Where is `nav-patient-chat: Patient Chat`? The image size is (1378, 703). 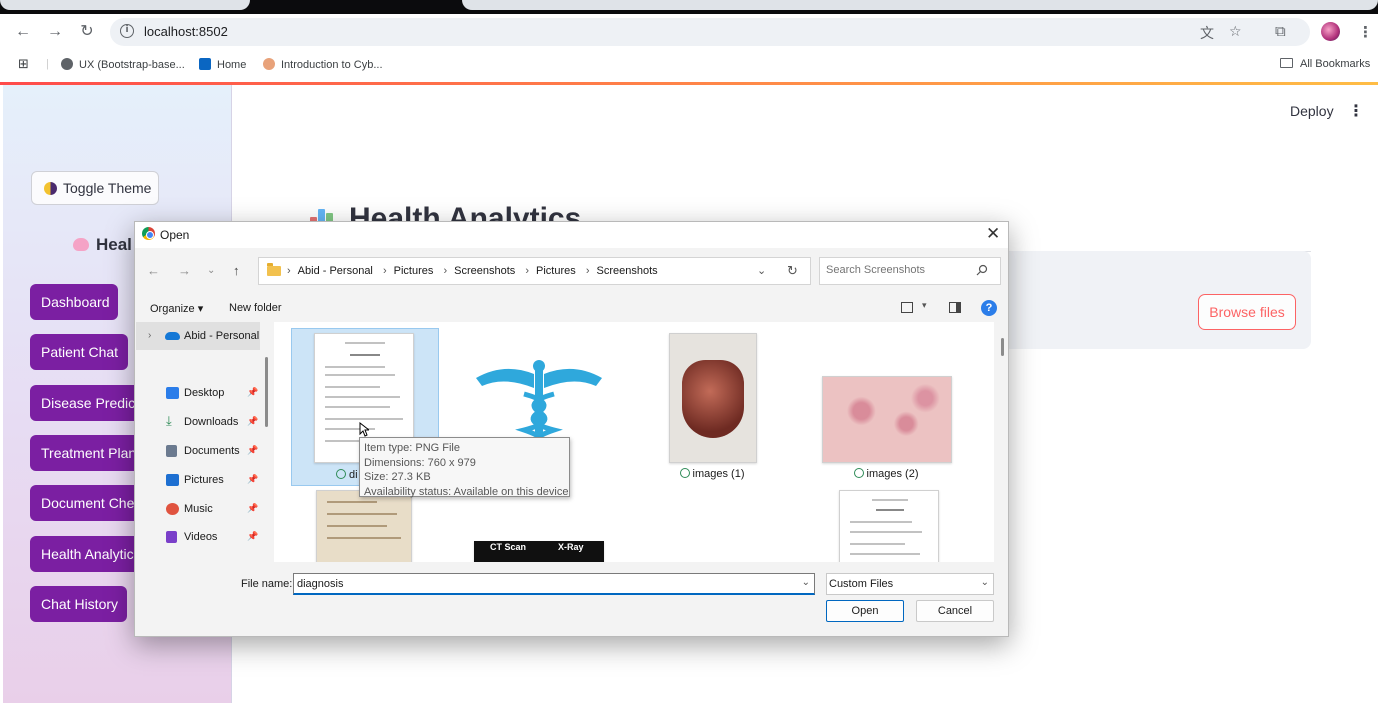
nav-patient-chat: Patient Chat is located at coordinates (79, 352).